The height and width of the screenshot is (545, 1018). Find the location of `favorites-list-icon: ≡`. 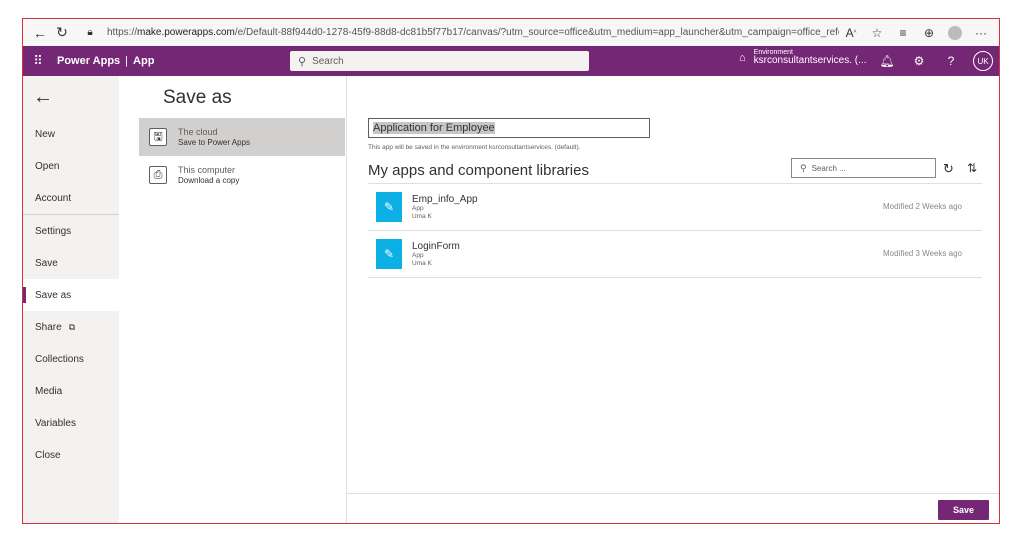

favorites-list-icon: ≡ is located at coordinates (903, 33).